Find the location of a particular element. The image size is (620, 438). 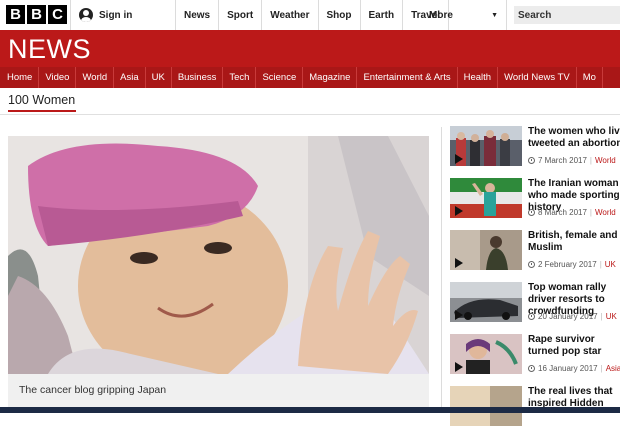

taskbar is located at coordinates (310, 410).